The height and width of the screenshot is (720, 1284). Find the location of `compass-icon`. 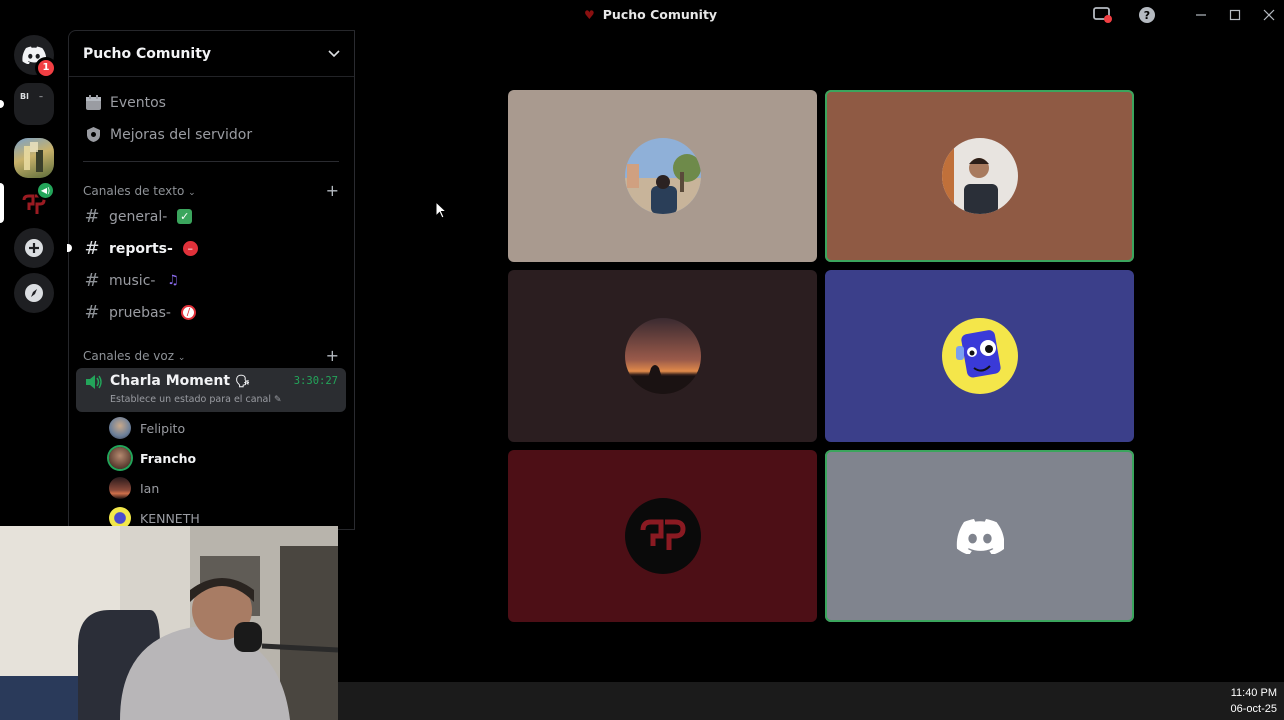

compass-icon is located at coordinates (34, 293).